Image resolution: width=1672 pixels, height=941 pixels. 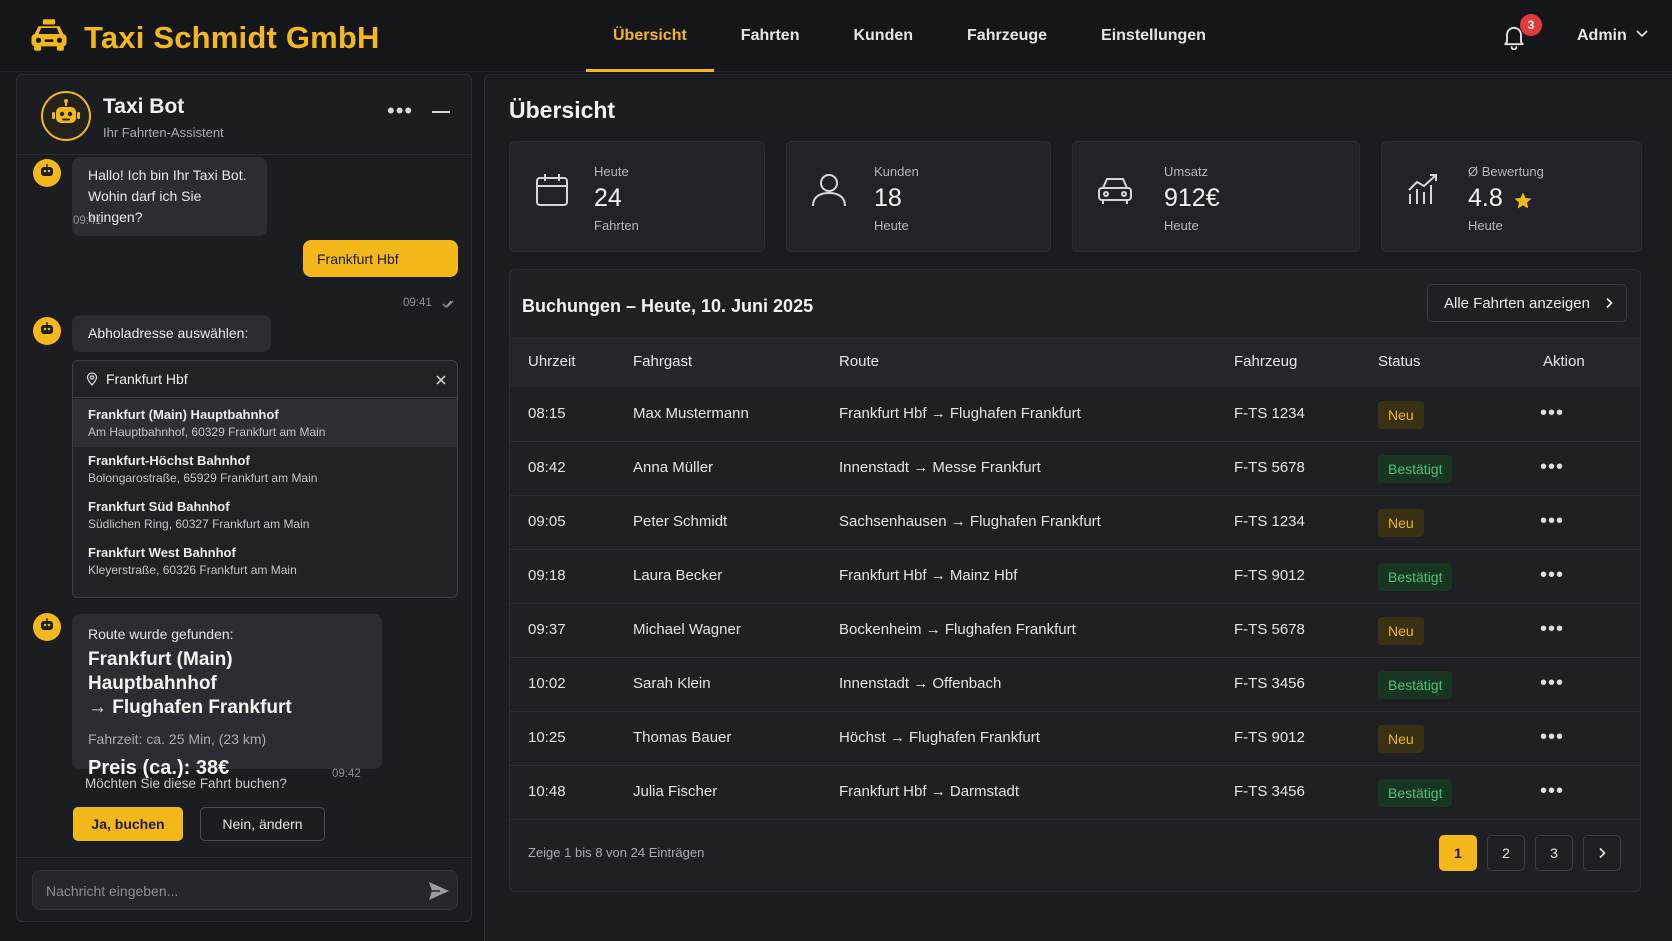 What do you see at coordinates (672, 683) in the screenshot?
I see `cell-guest: Sarah Klein` at bounding box center [672, 683].